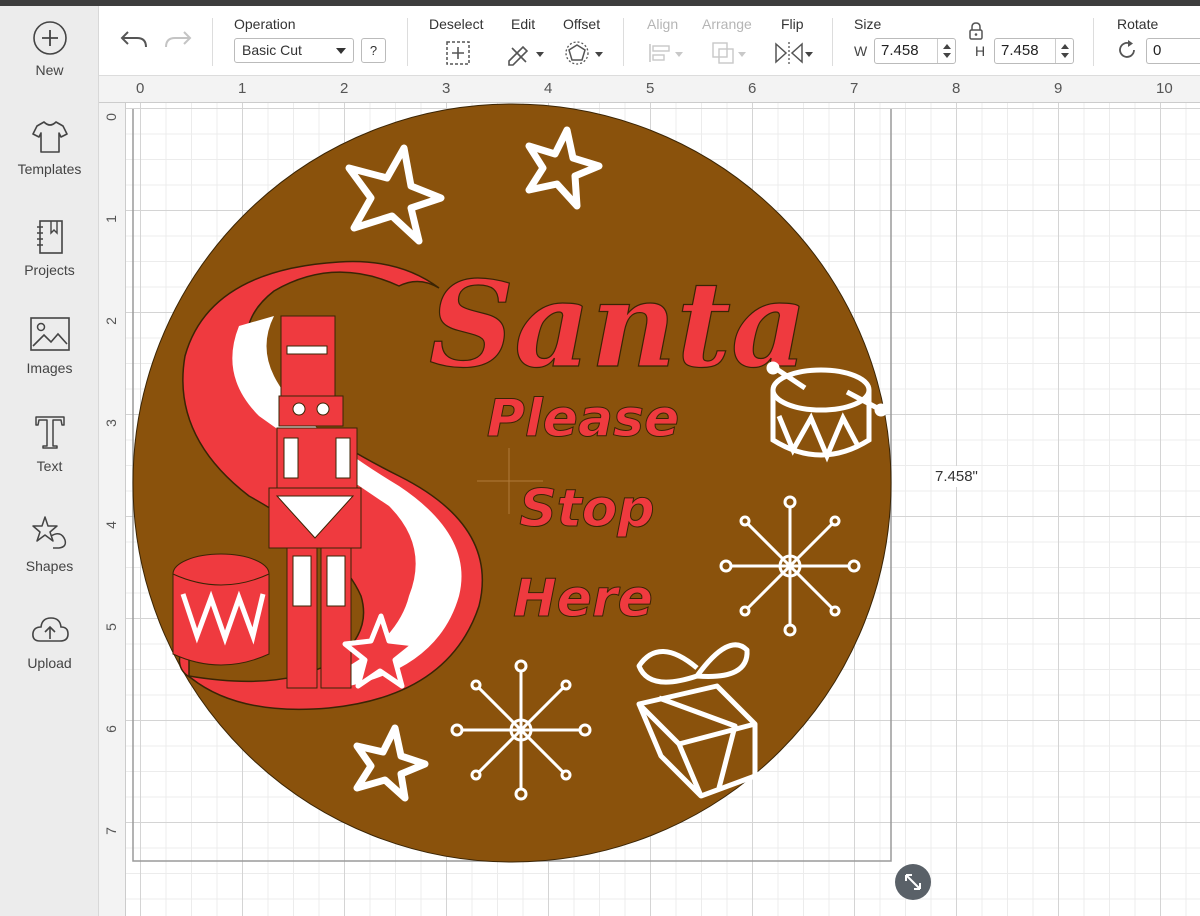 The height and width of the screenshot is (916, 1200). Describe the element at coordinates (976, 31) in the screenshot. I see `lock-icon` at that location.